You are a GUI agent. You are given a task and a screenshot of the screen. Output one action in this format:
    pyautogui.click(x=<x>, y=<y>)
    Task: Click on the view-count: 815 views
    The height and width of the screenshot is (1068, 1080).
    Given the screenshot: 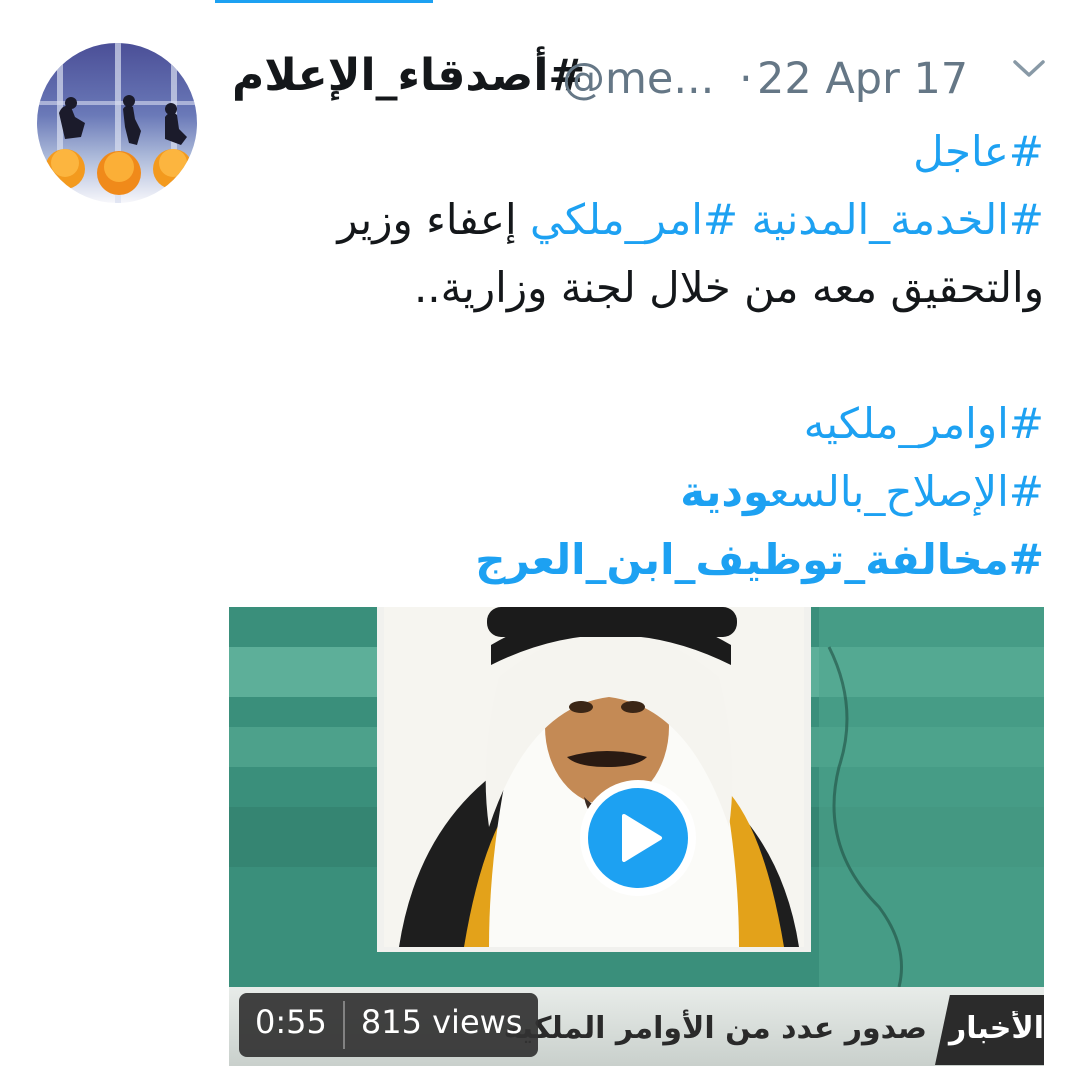 What is the action you would take?
    pyautogui.click(x=441, y=1022)
    